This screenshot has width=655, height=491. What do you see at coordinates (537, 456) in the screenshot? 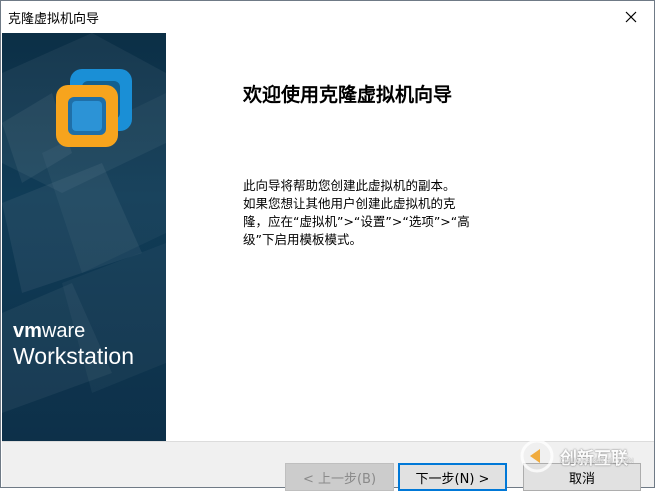
I see `watermark-logo-icon` at bounding box center [537, 456].